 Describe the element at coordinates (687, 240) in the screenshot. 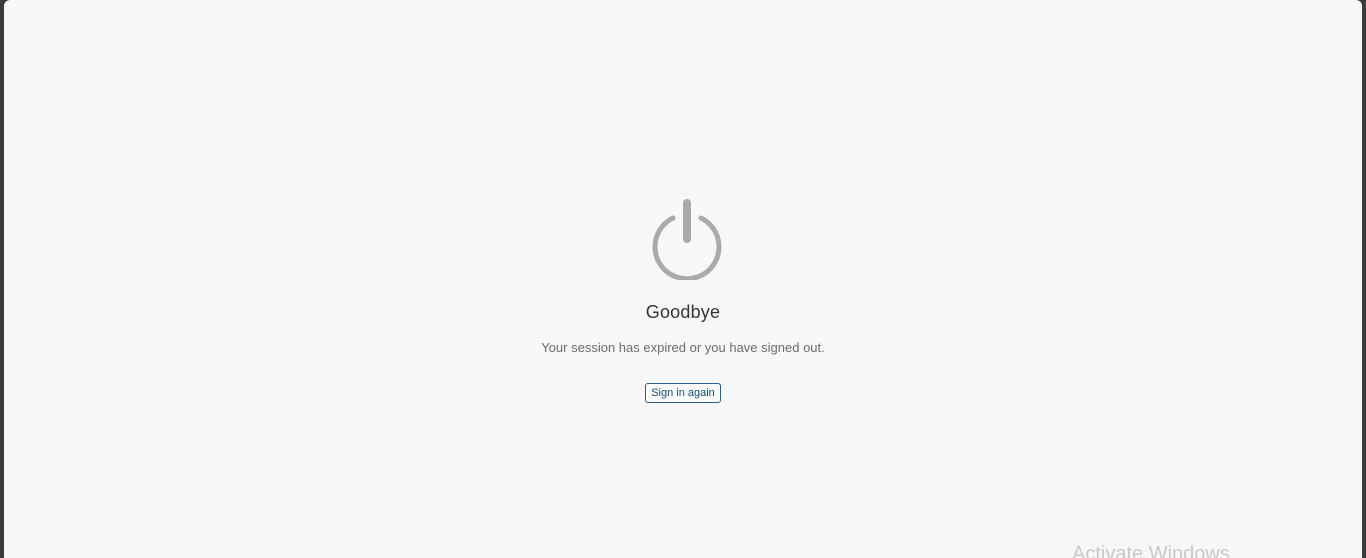

I see `power-icon` at that location.